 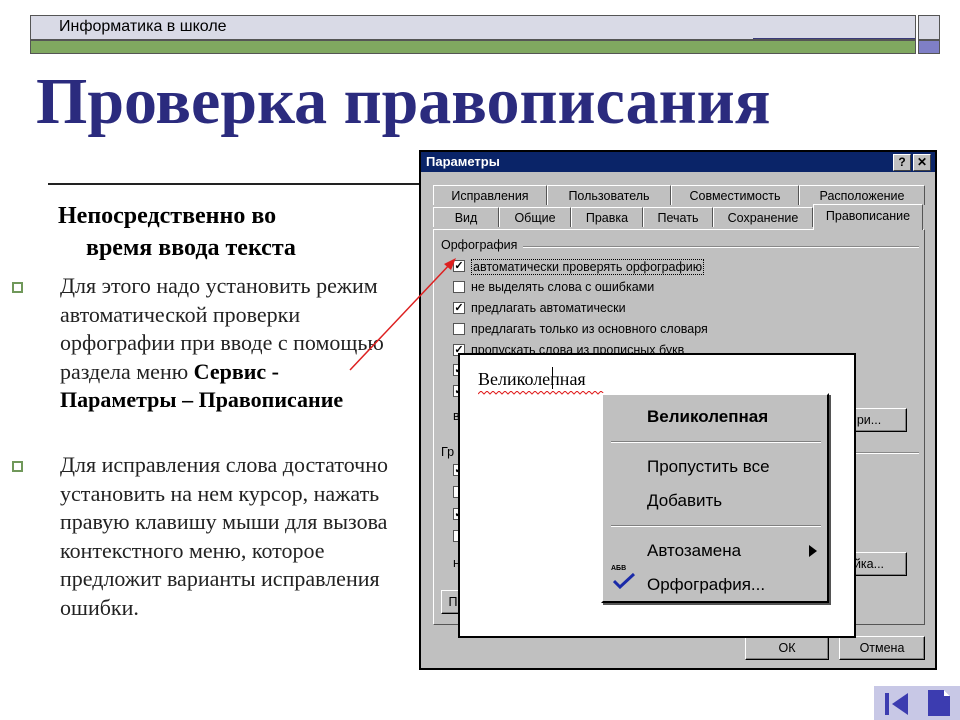 I want to click on tab-general: Общие, so click(x=535, y=217).